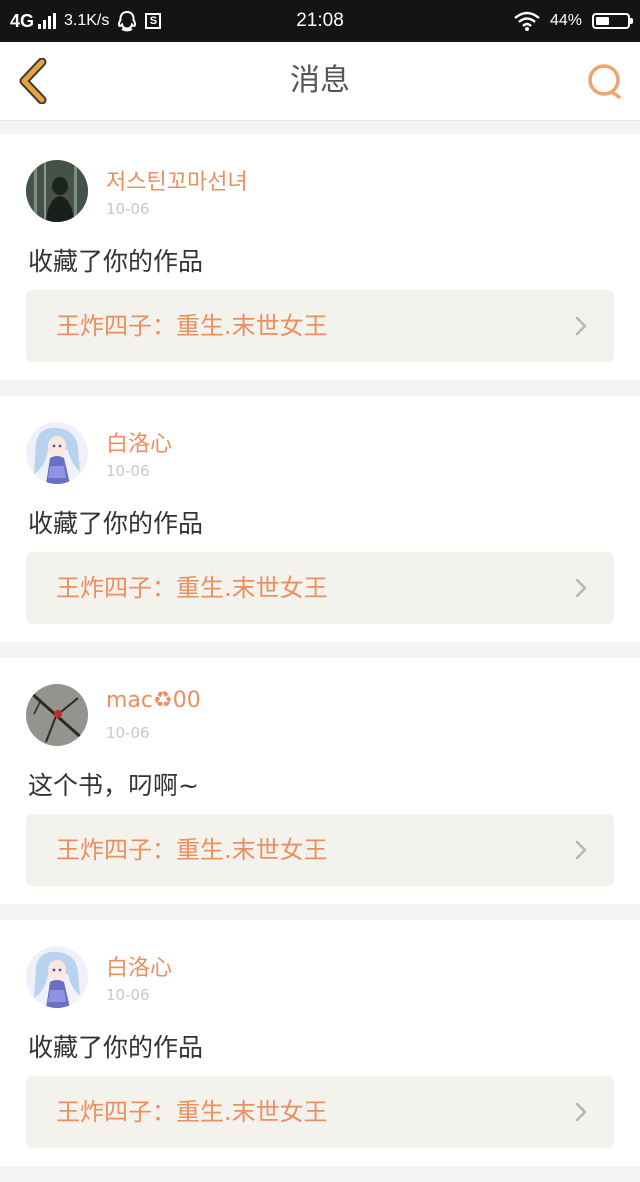  Describe the element at coordinates (527, 21) in the screenshot. I see `wifi-icon` at that location.